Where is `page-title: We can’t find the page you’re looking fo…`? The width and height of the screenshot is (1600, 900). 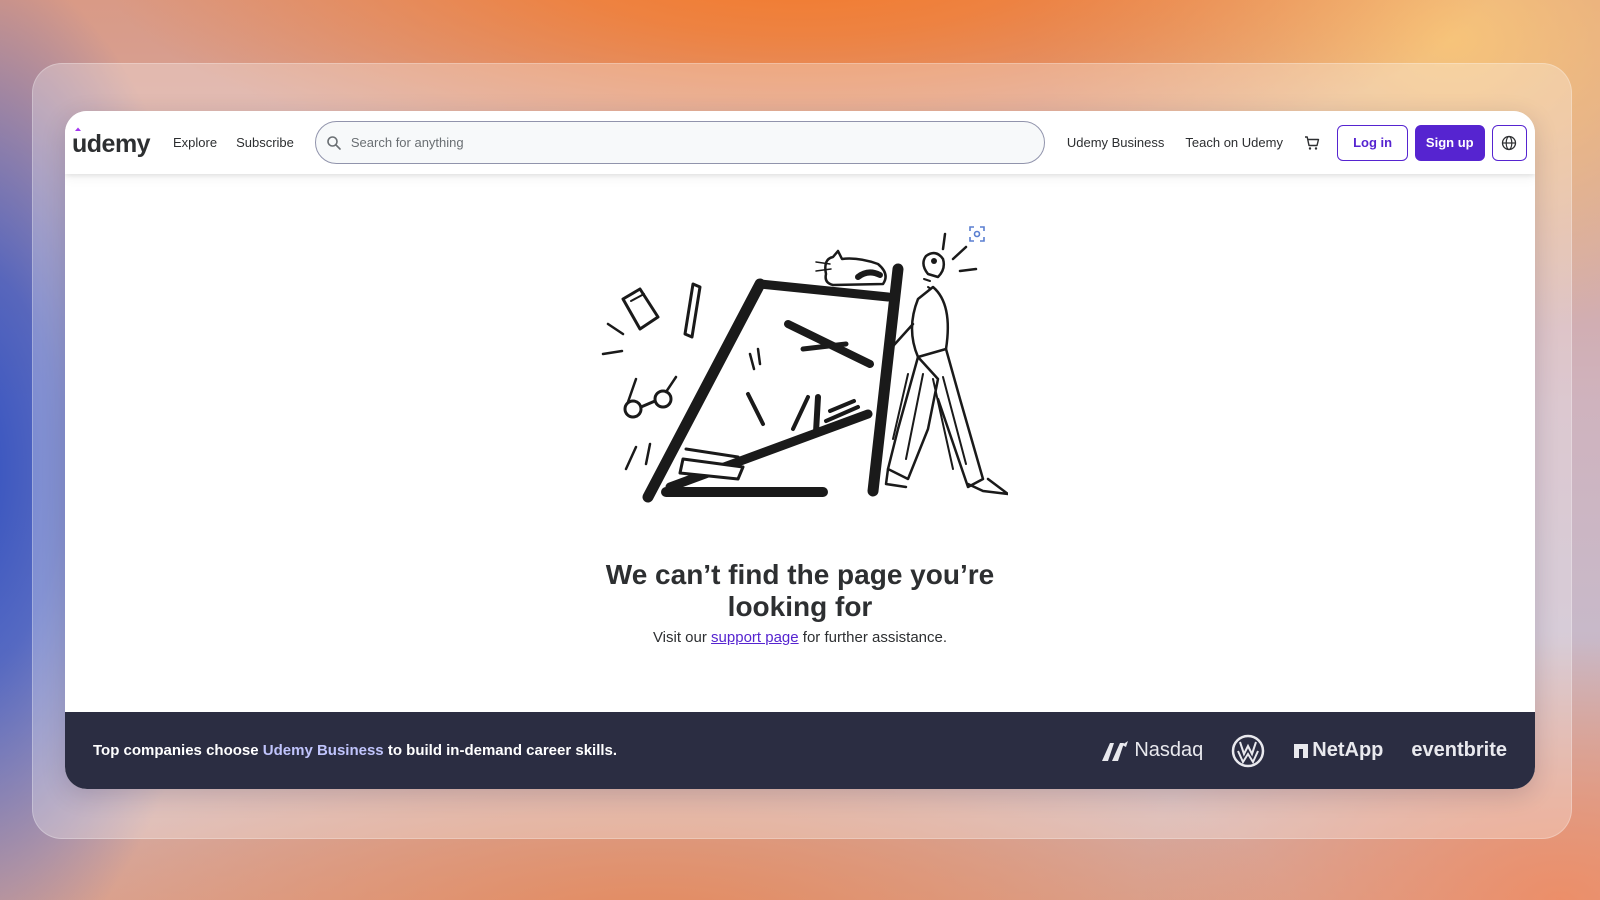 page-title: We can’t find the page you’re looking fo… is located at coordinates (800, 591).